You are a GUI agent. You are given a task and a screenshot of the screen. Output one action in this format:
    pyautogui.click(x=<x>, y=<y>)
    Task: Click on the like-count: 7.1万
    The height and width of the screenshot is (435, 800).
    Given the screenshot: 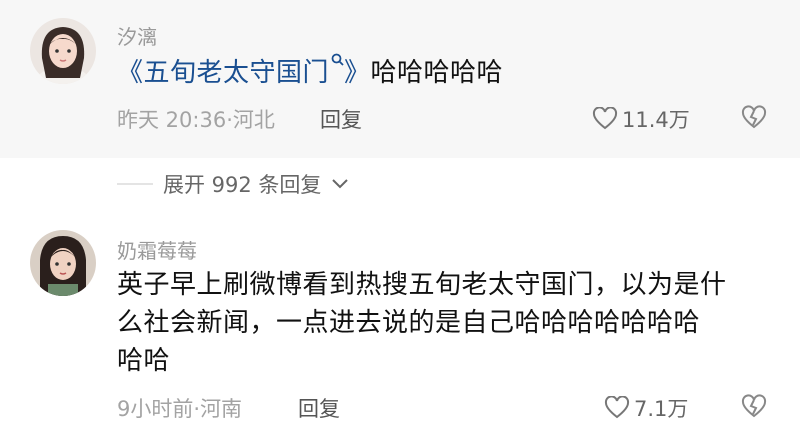 What is the action you would take?
    pyautogui.click(x=661, y=409)
    